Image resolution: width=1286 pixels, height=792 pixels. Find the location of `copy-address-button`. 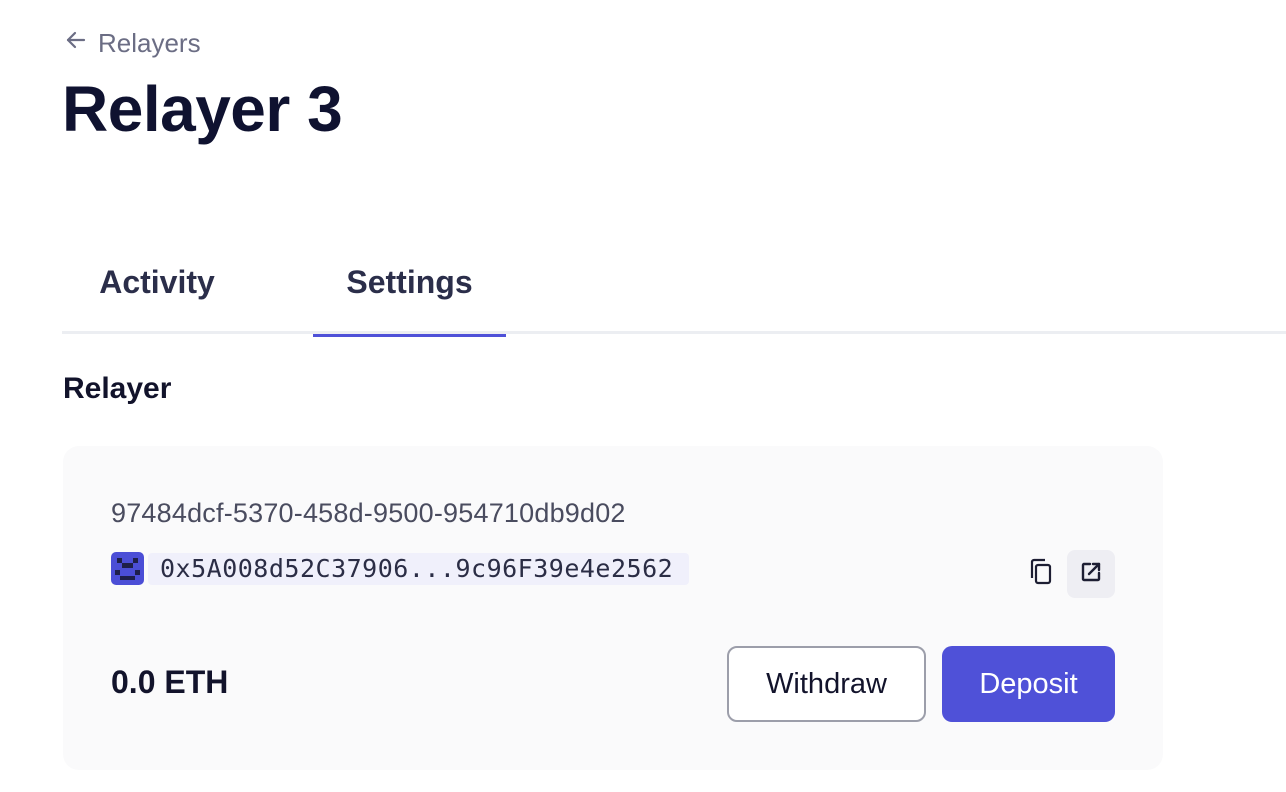

copy-address-button is located at coordinates (1041, 574).